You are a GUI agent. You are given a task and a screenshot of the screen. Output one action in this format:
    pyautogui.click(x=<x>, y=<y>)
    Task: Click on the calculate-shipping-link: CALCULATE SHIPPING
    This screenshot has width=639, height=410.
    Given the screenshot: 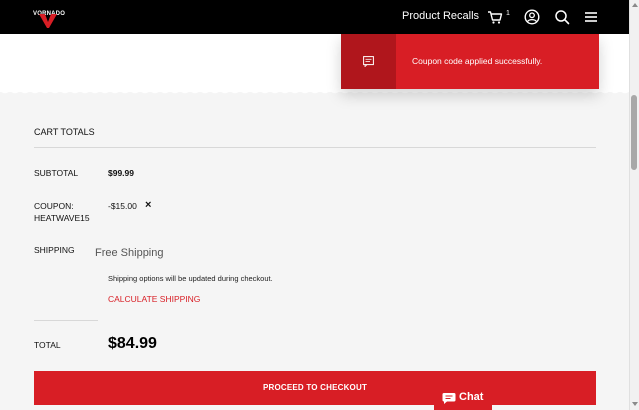 What is the action you would take?
    pyautogui.click(x=154, y=299)
    